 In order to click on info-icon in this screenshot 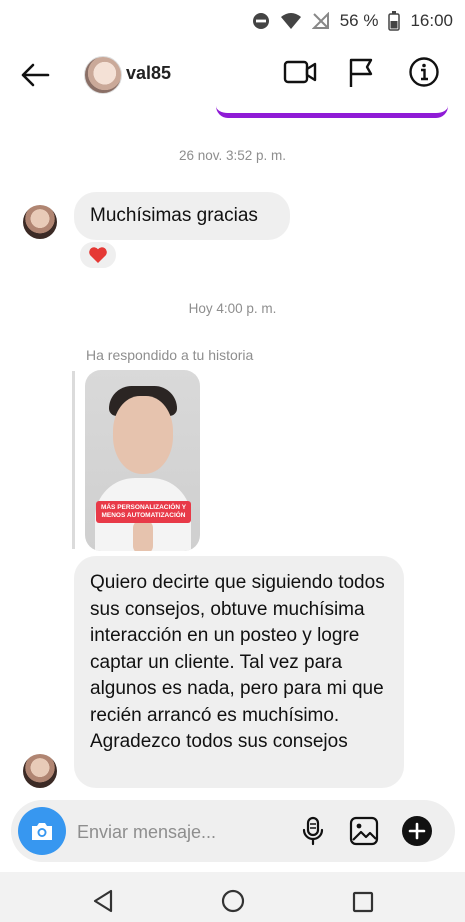, I will do `click(424, 72)`.